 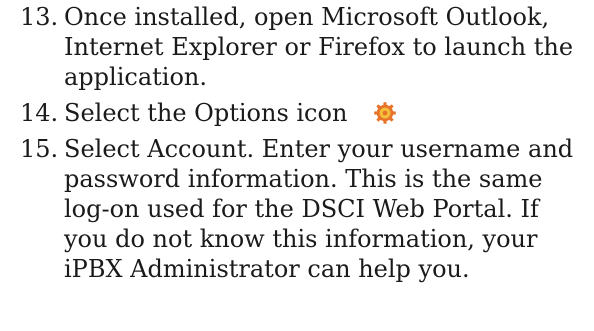 I want to click on instruction-step-14: 14. Select the Options icon, so click(x=297, y=113).